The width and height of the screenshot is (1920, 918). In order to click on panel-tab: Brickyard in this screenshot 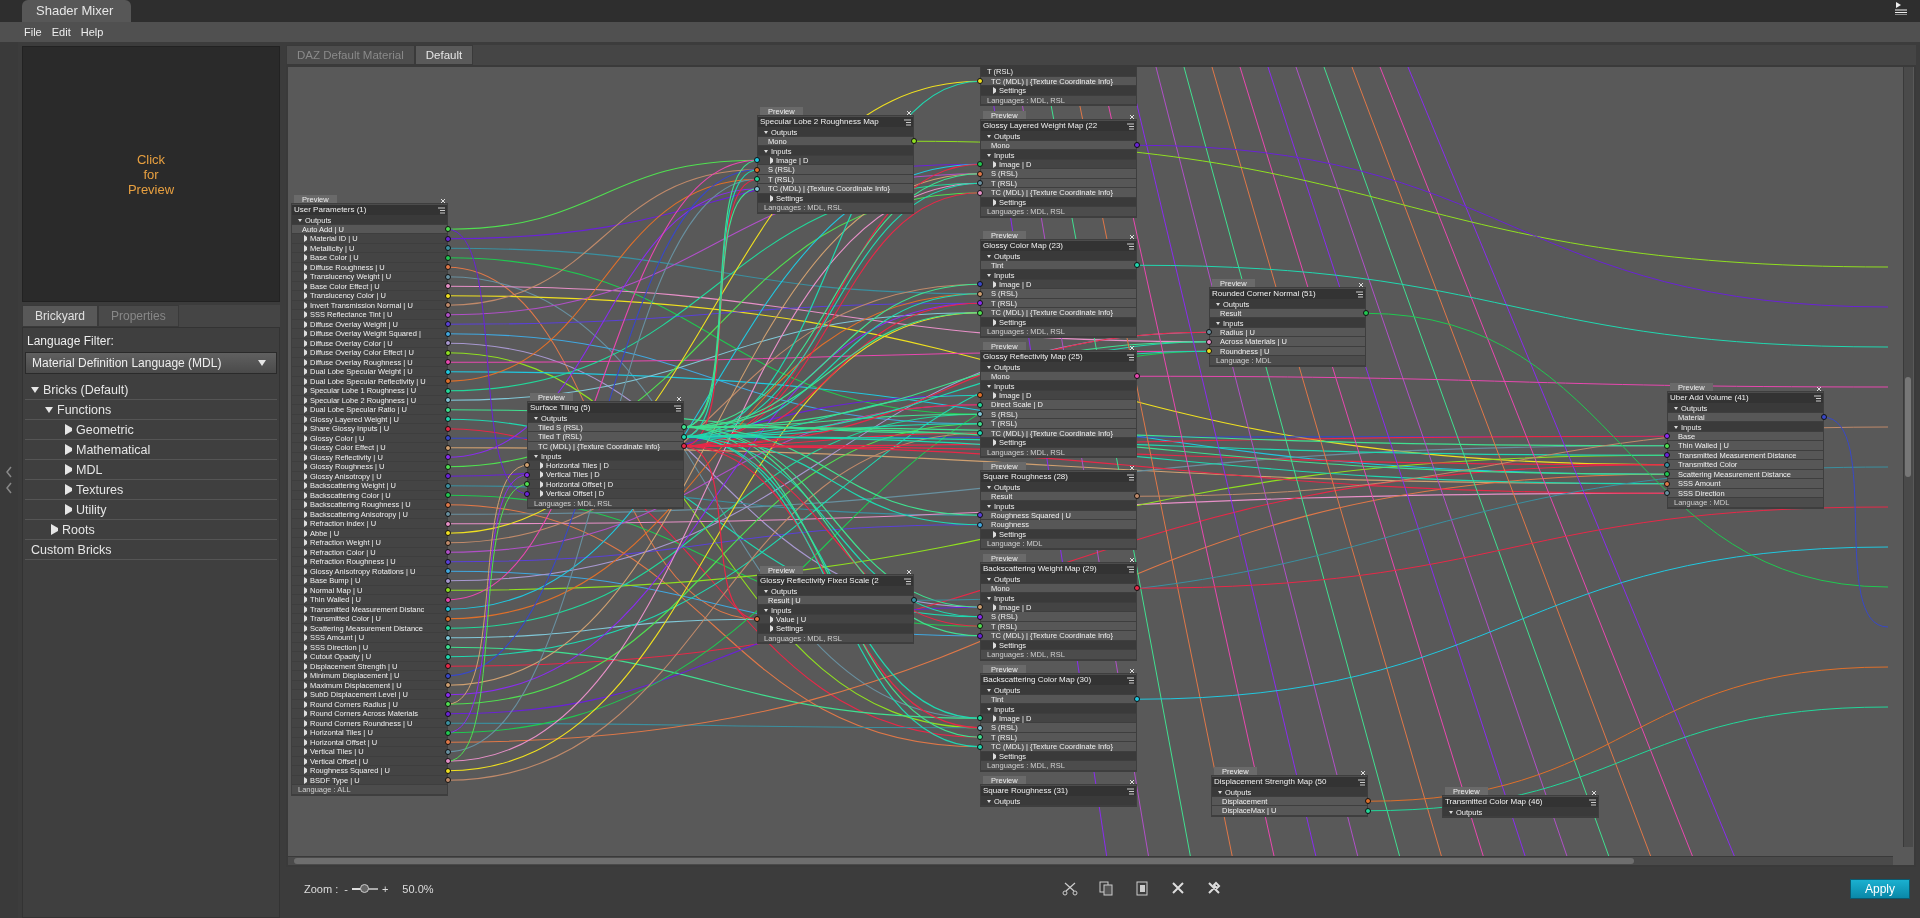, I will do `click(60, 316)`.